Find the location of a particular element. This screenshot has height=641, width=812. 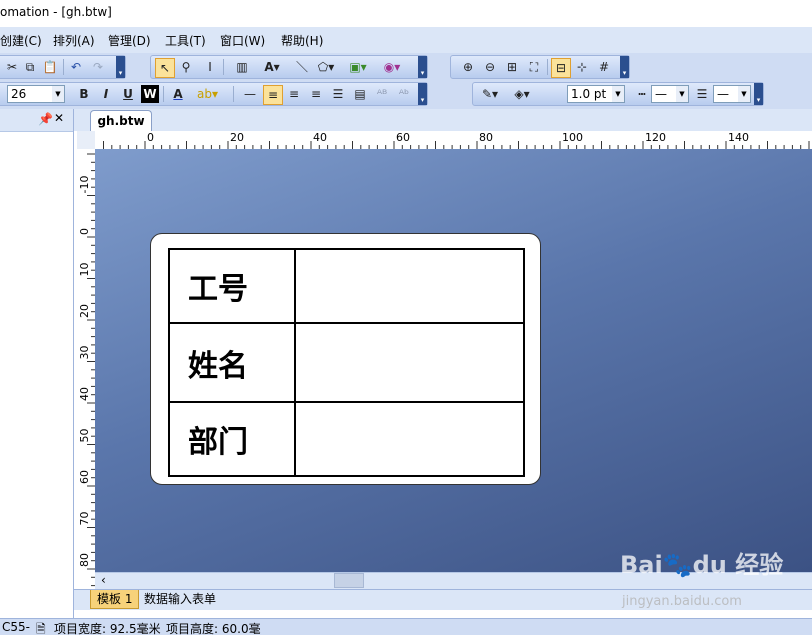

barcode-icon: ▥ is located at coordinates (242, 67).